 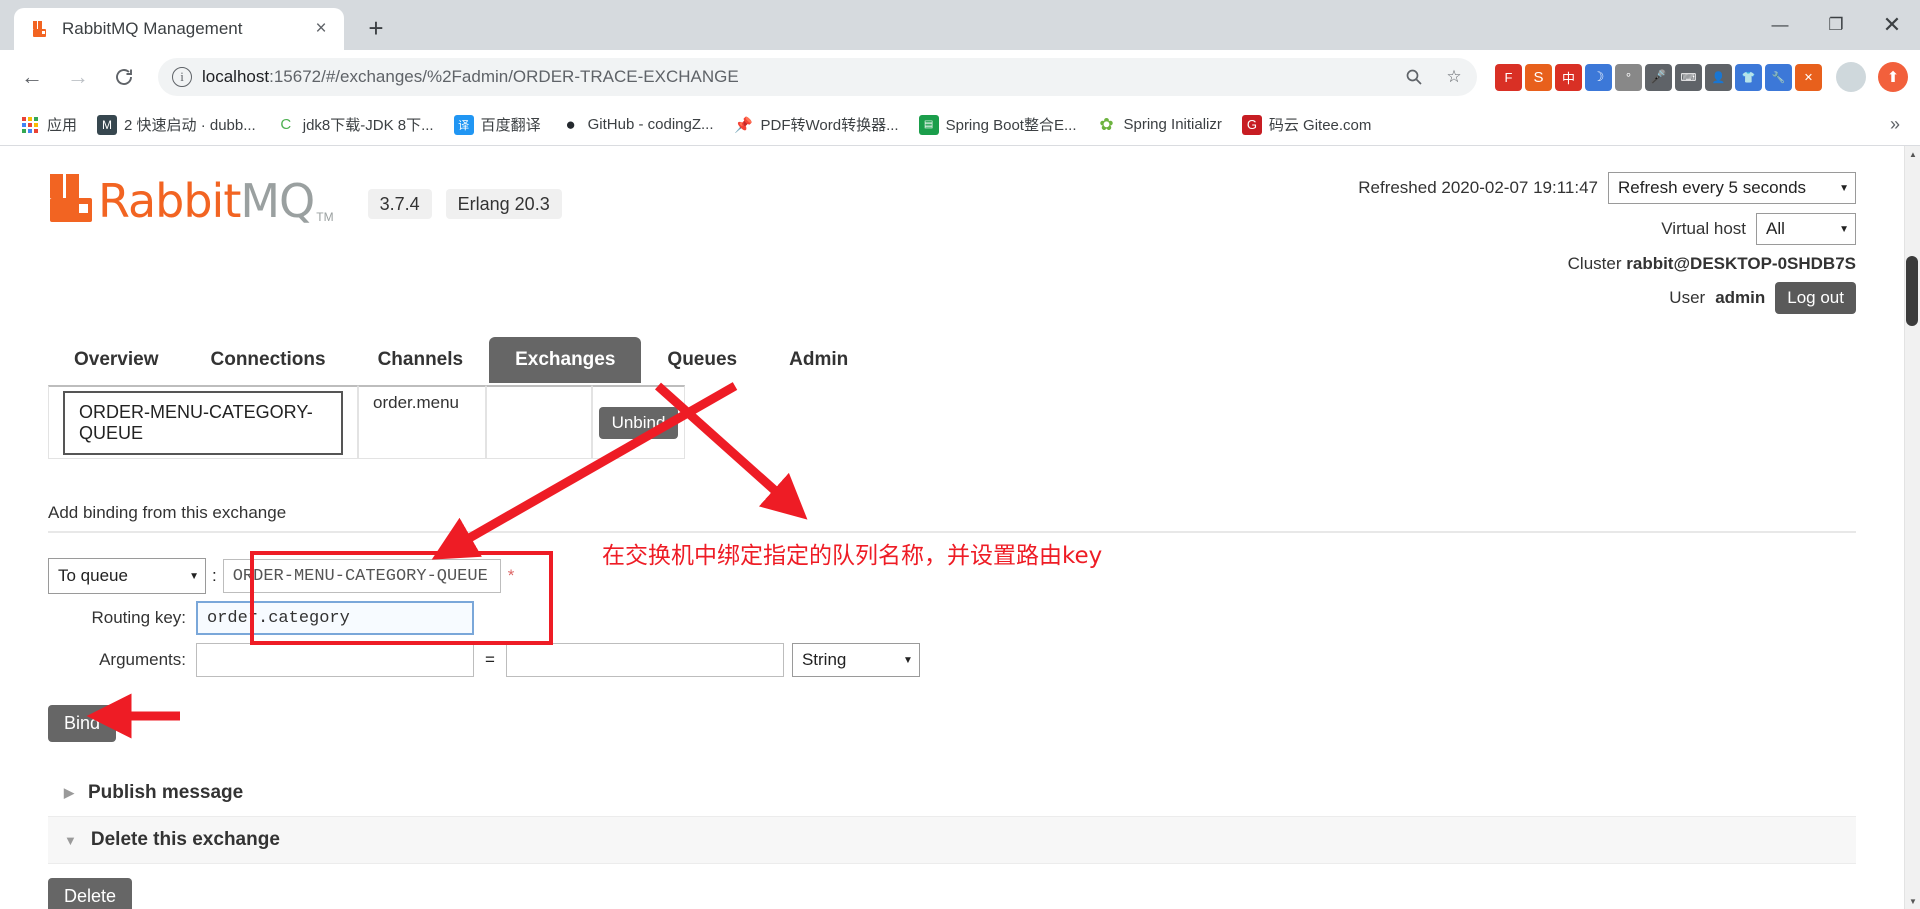 What do you see at coordinates (1815, 298) in the screenshot?
I see `logout-button: Log out` at bounding box center [1815, 298].